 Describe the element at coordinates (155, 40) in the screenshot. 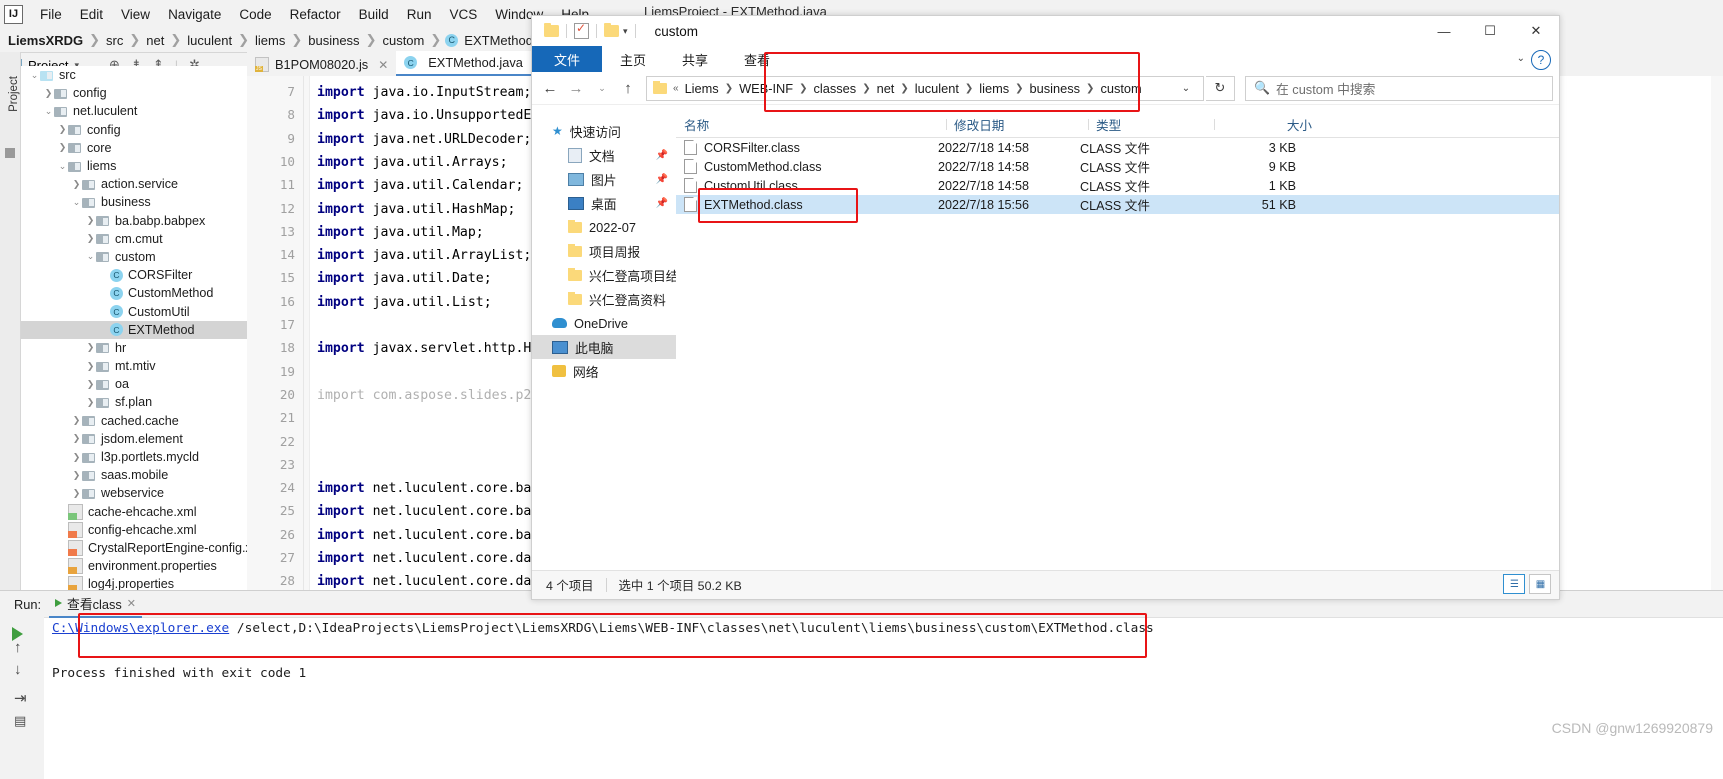

I see `breadcrumb-net: net` at that location.